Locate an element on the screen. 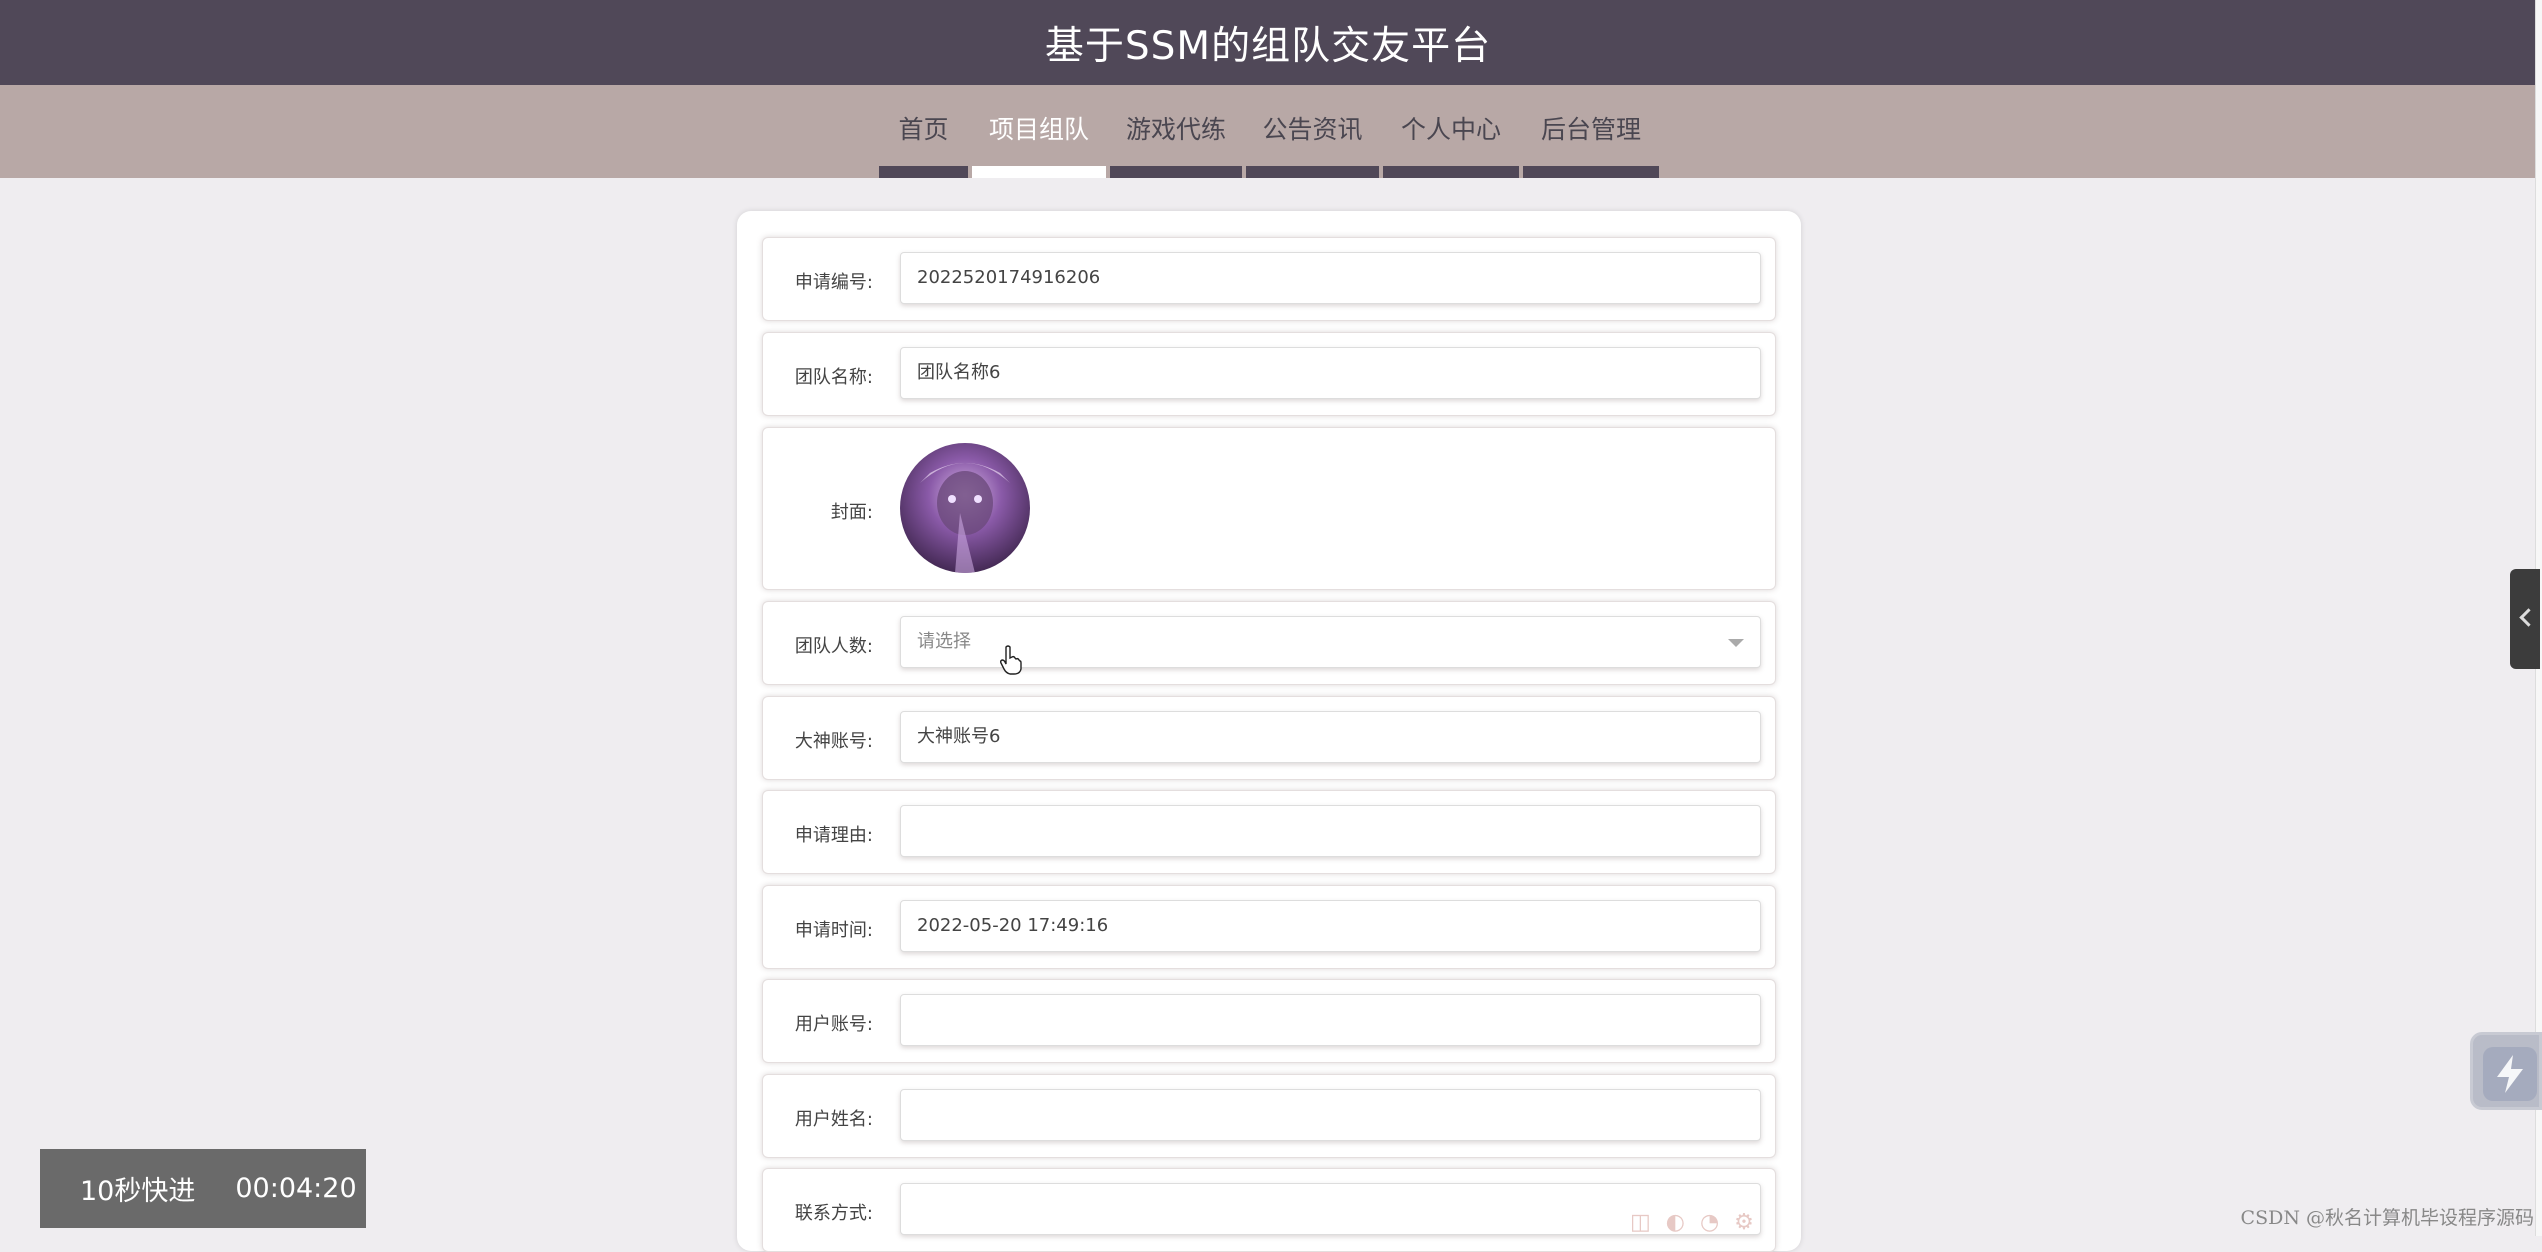 Image resolution: width=2542 pixels, height=1252 pixels. nav-game-boost-label: 游戏代练 is located at coordinates (1175, 129).